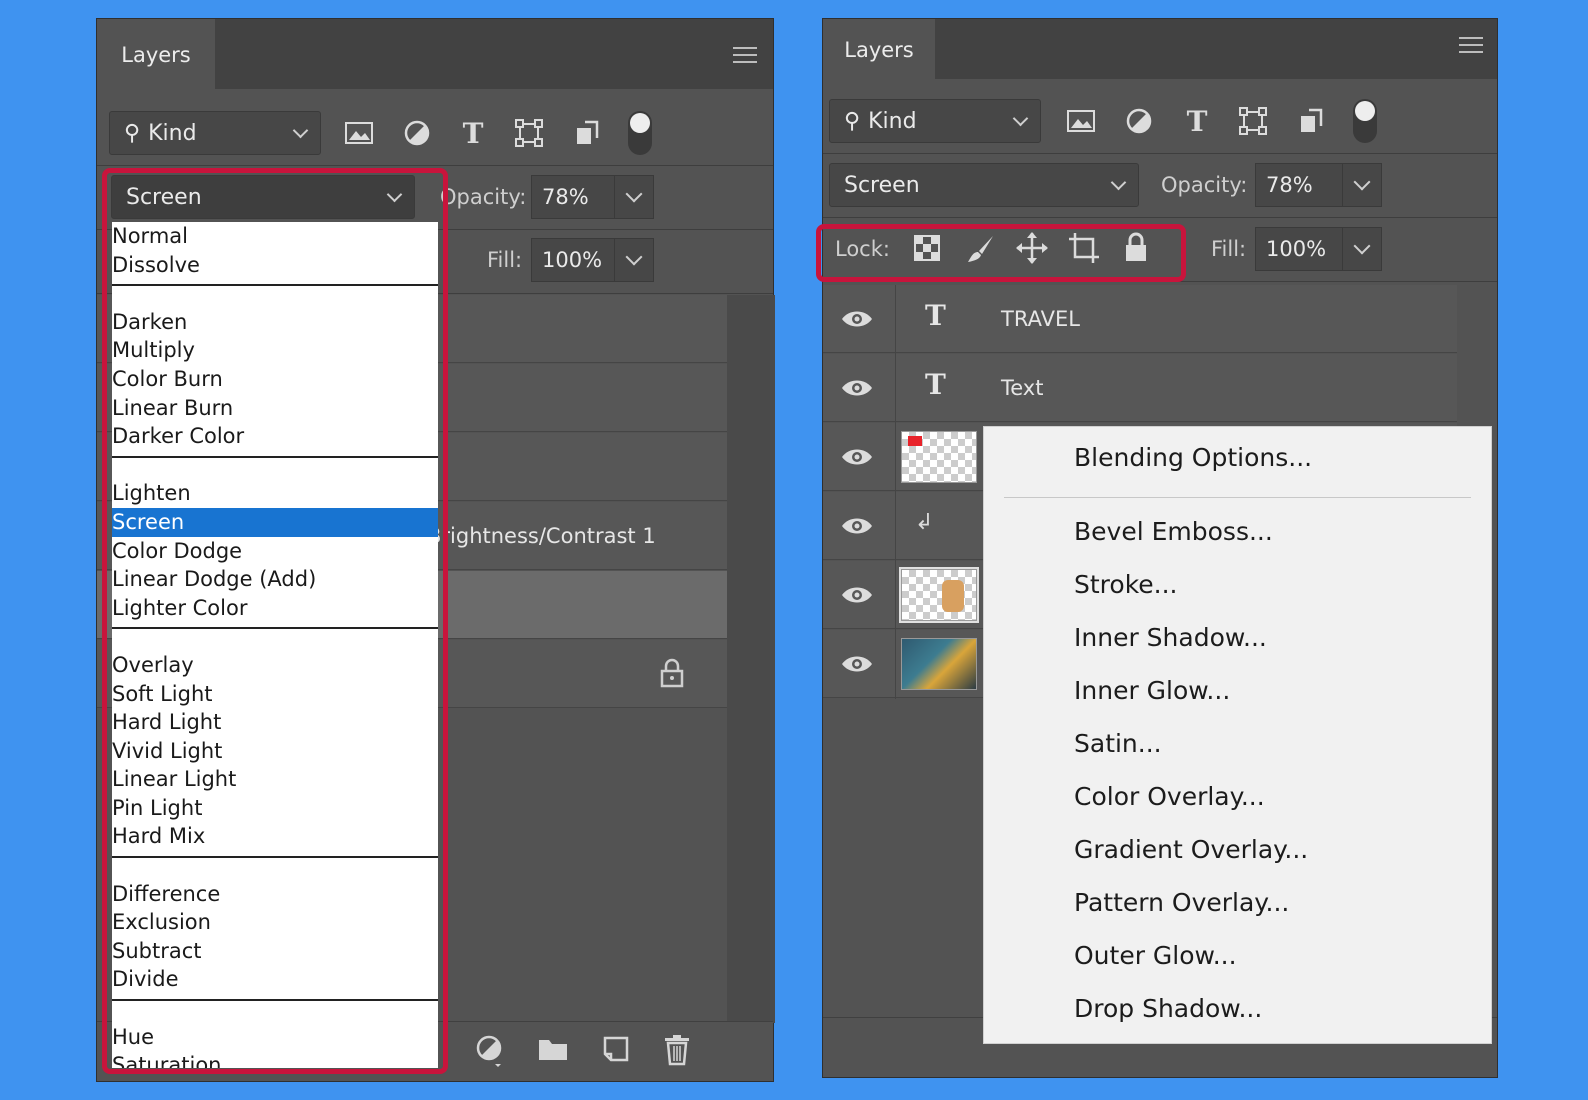 This screenshot has width=1588, height=1100. What do you see at coordinates (1022, 388) in the screenshot?
I see `layer-name: Text` at bounding box center [1022, 388].